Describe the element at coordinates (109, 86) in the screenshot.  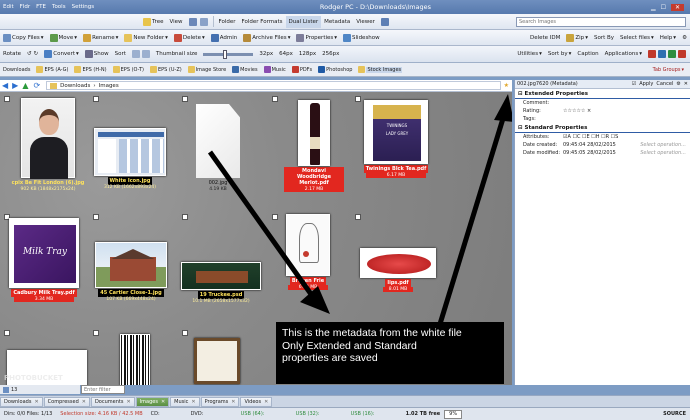
I see `breadcrumb-images: Images` at that location.